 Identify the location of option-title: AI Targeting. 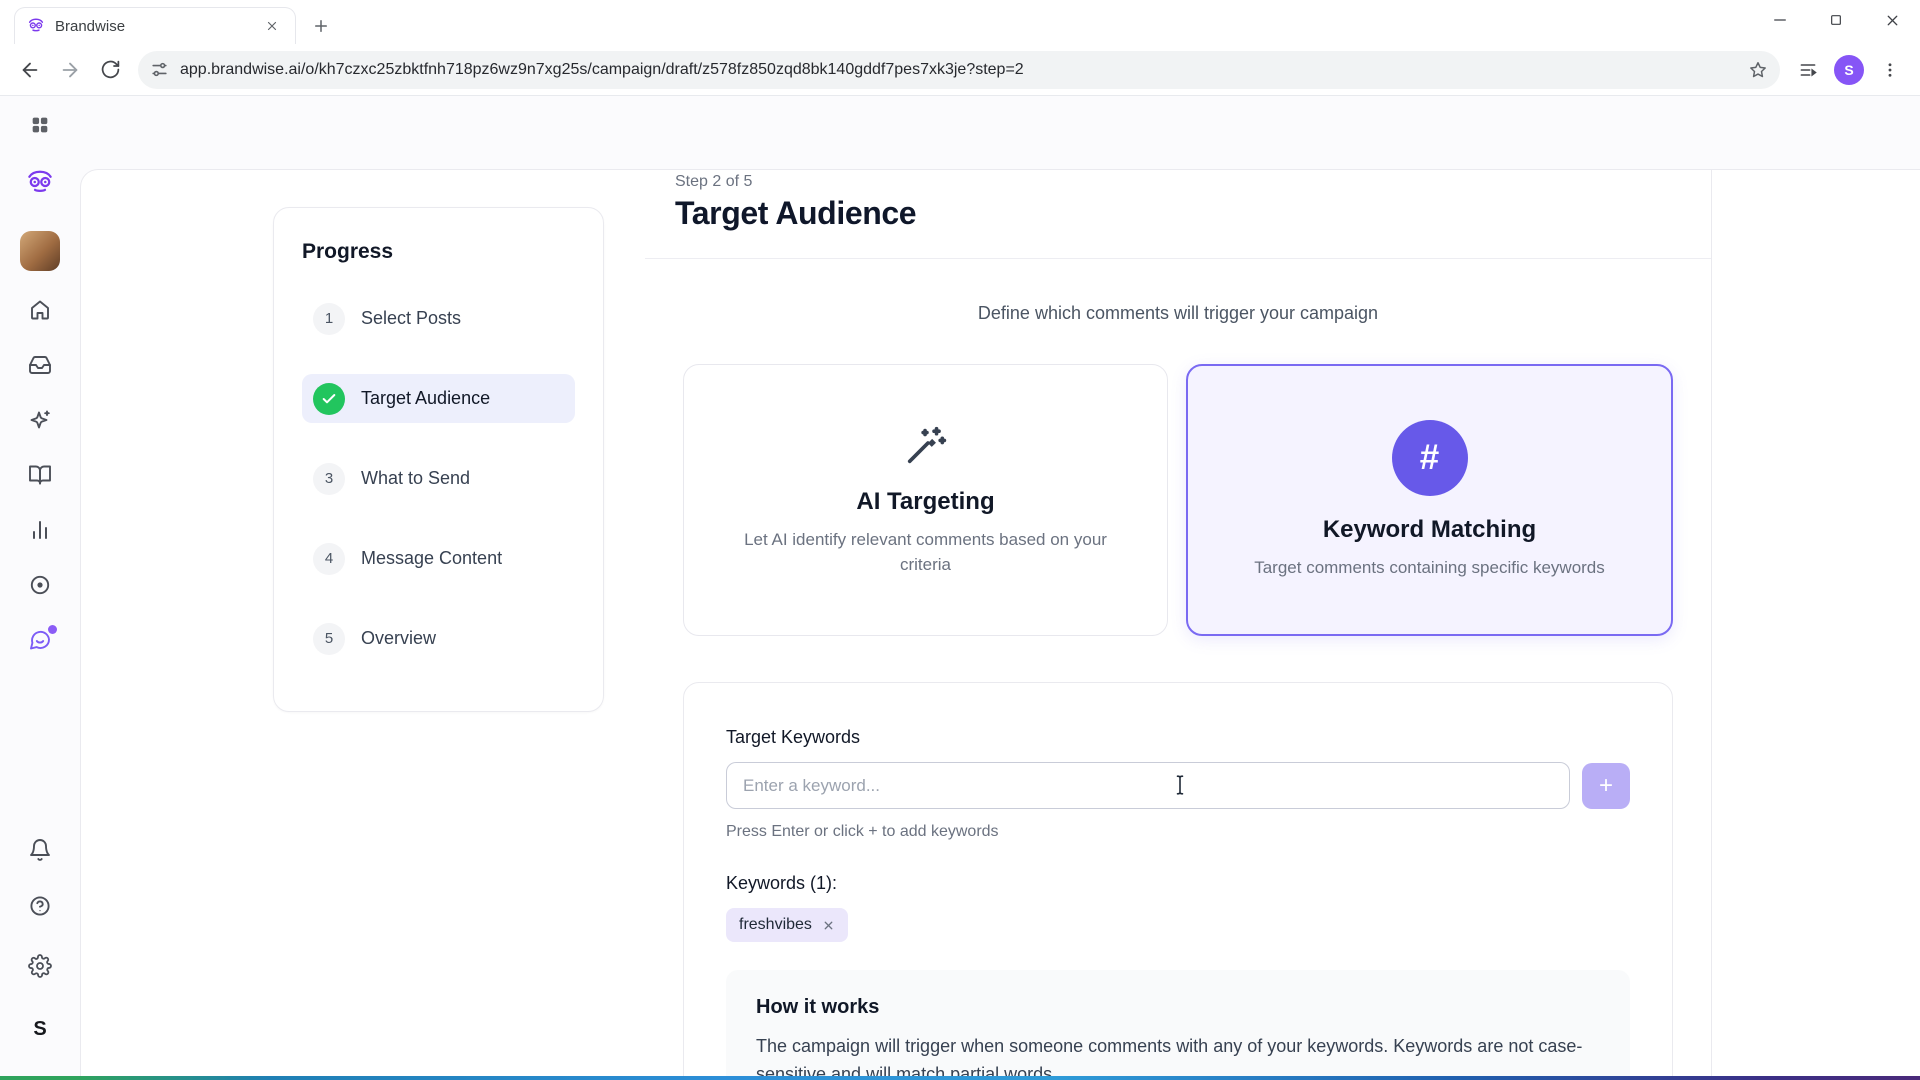
(925, 502).